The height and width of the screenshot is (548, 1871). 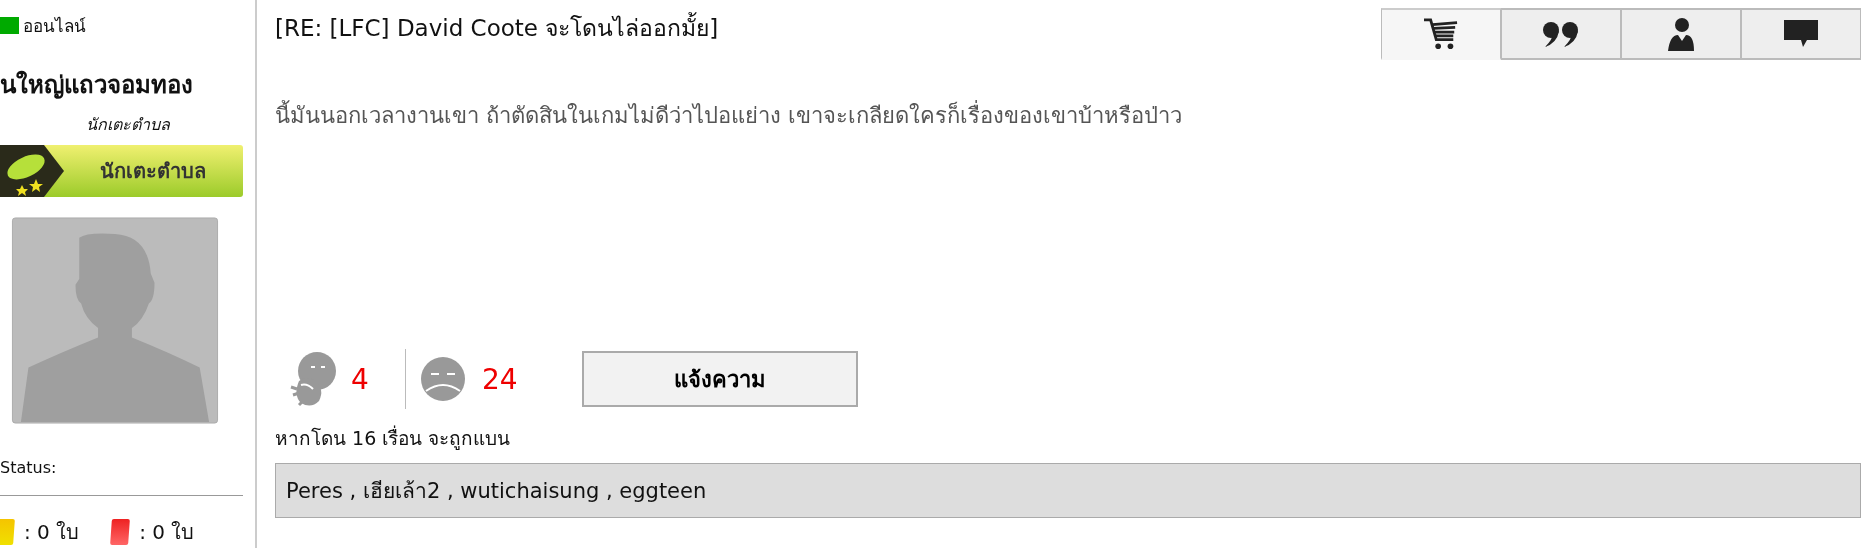 What do you see at coordinates (7, 532) in the screenshot?
I see `warning-card-icon` at bounding box center [7, 532].